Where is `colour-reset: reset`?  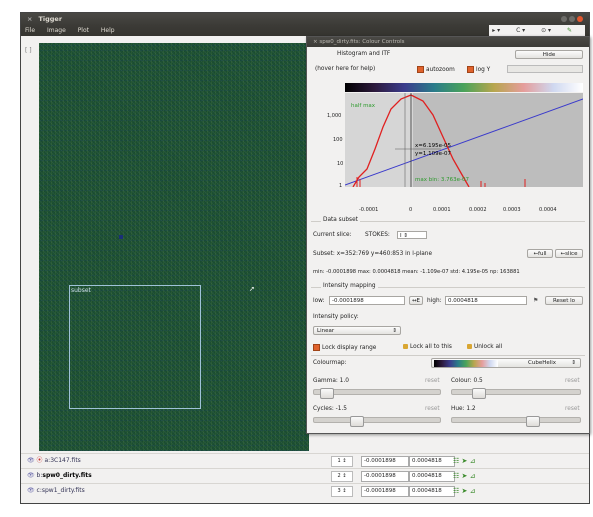 colour-reset: reset is located at coordinates (572, 381).